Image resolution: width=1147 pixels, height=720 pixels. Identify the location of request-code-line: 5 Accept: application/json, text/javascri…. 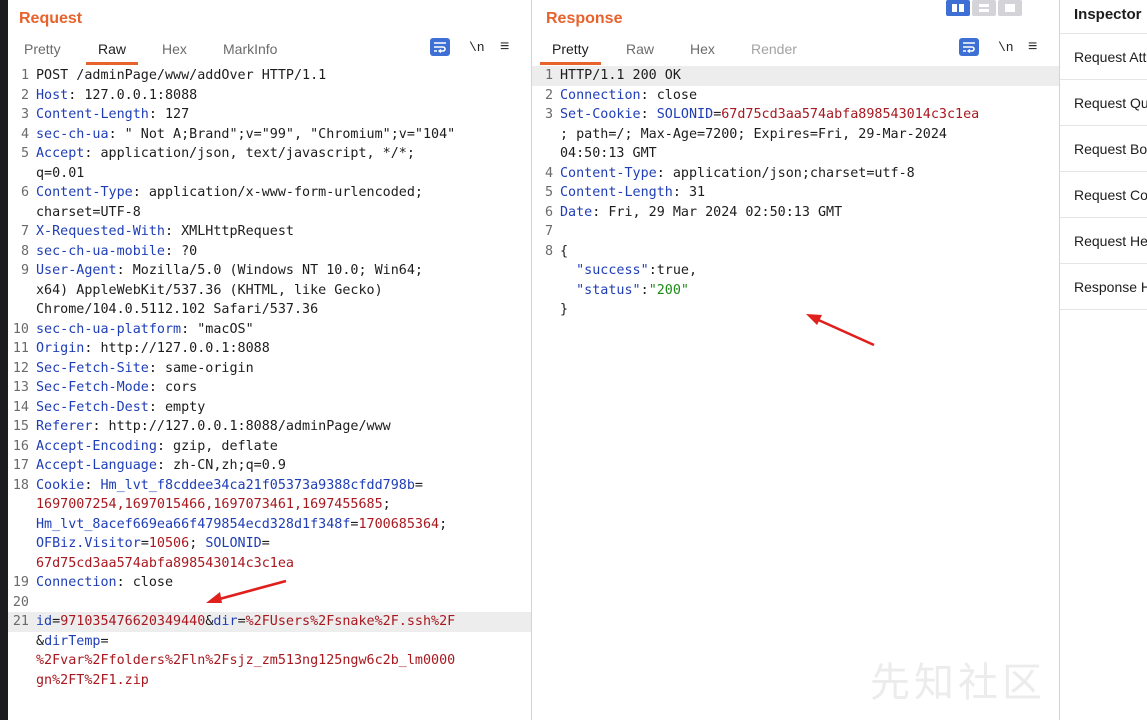
(269, 154).